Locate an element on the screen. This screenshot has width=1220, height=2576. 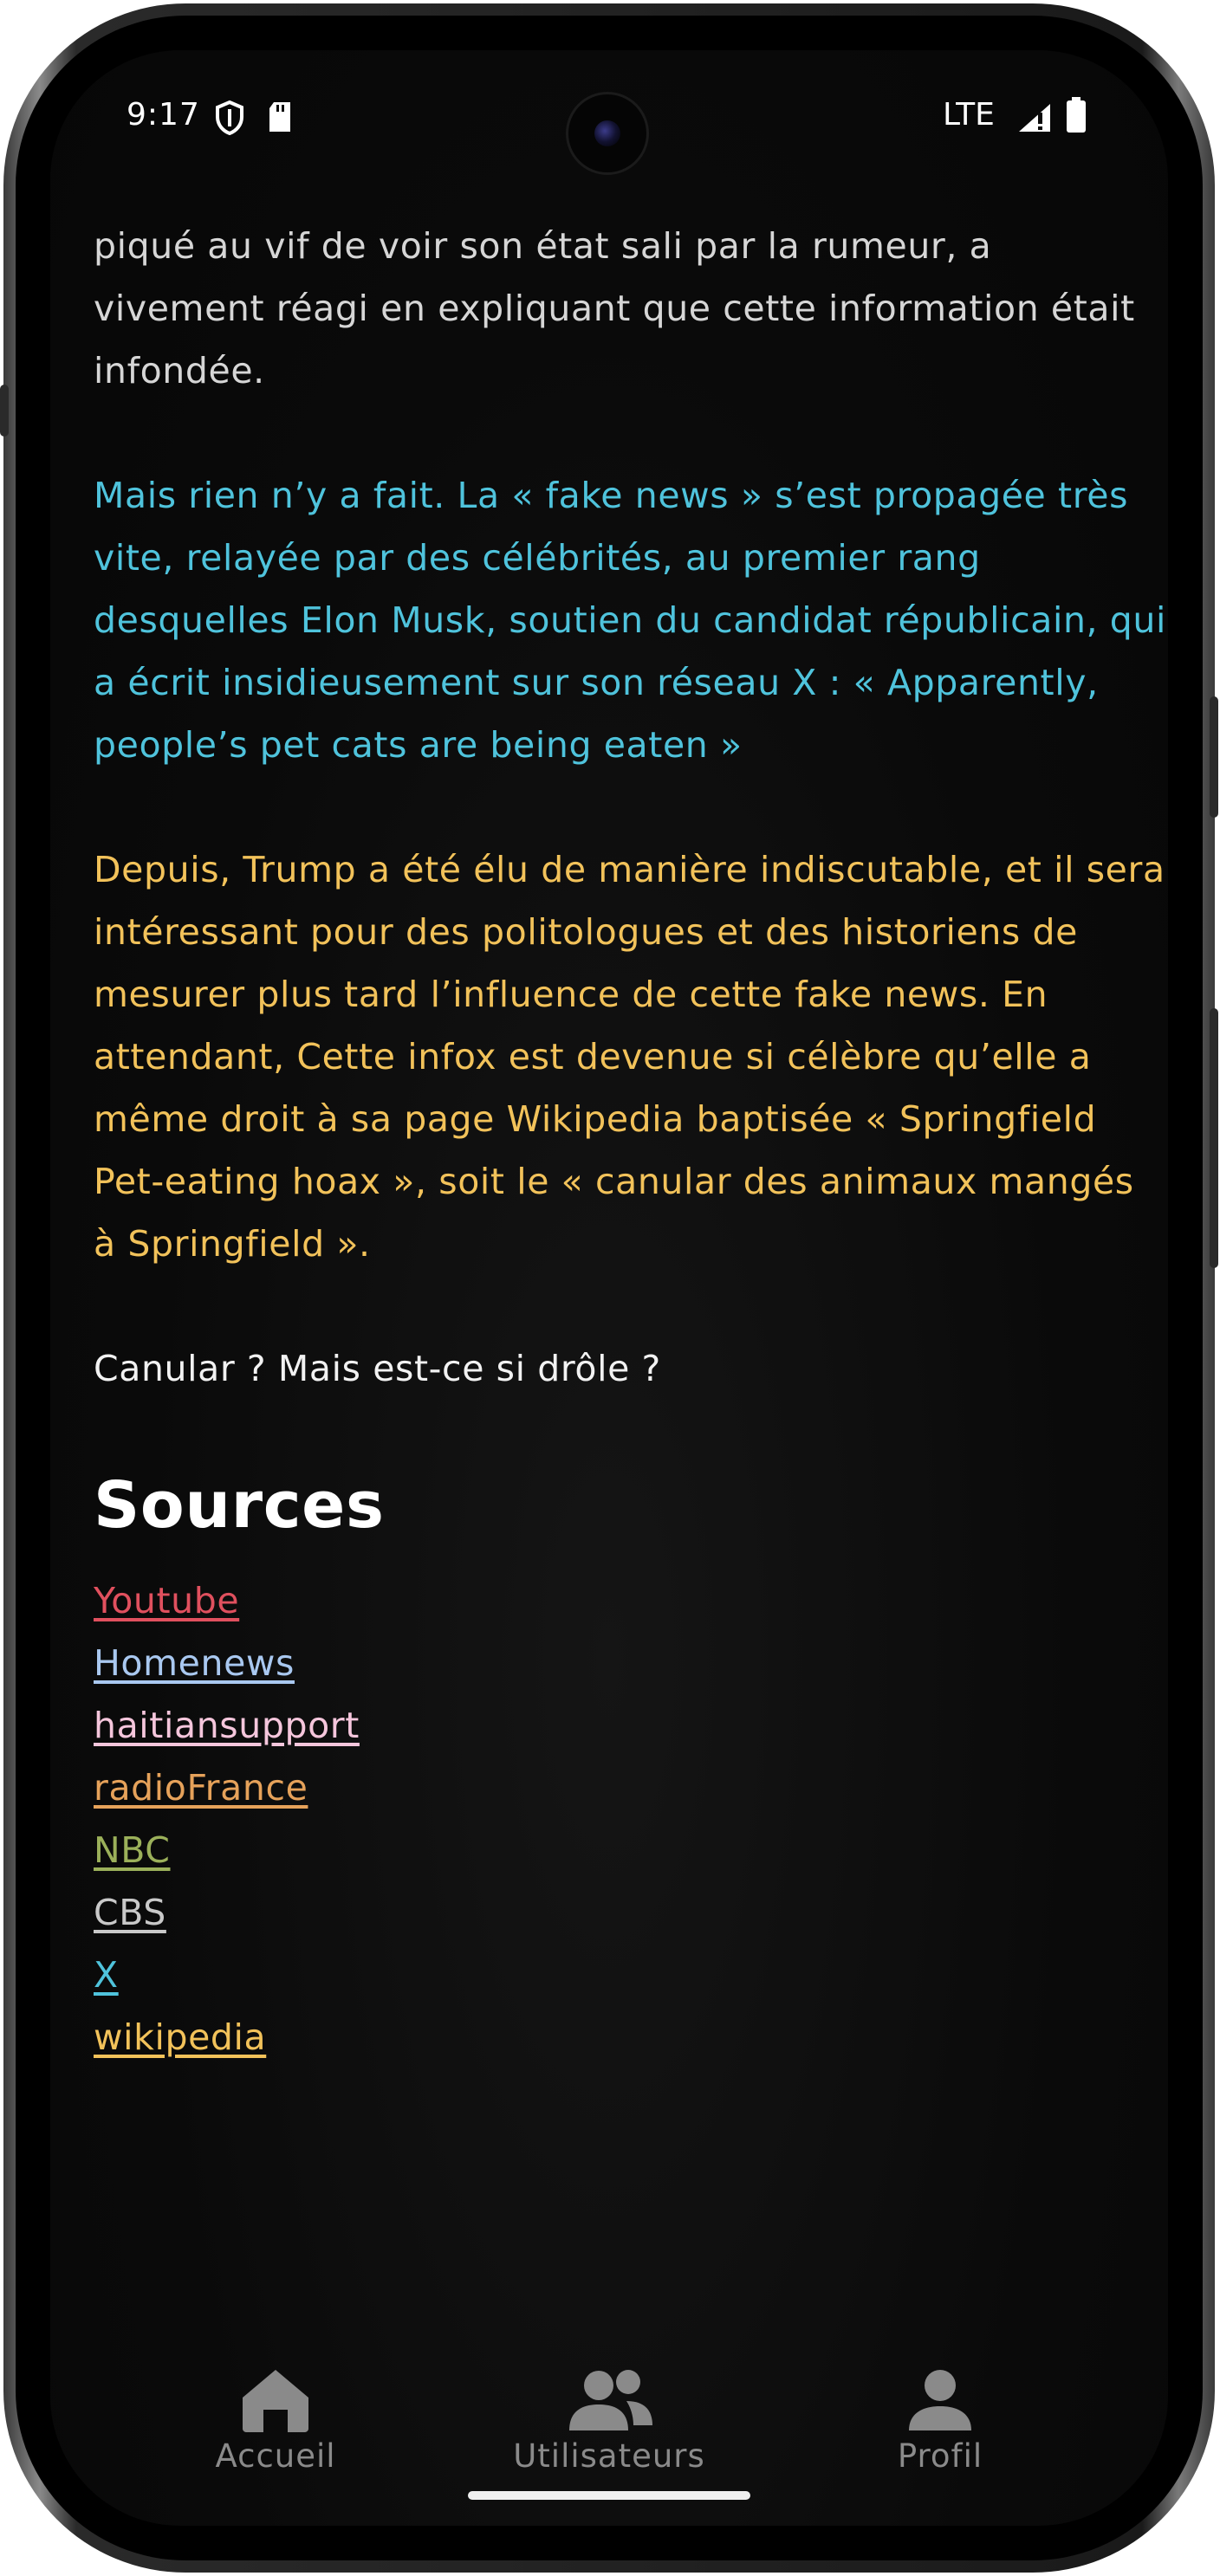
users-icon is located at coordinates (610, 2400).